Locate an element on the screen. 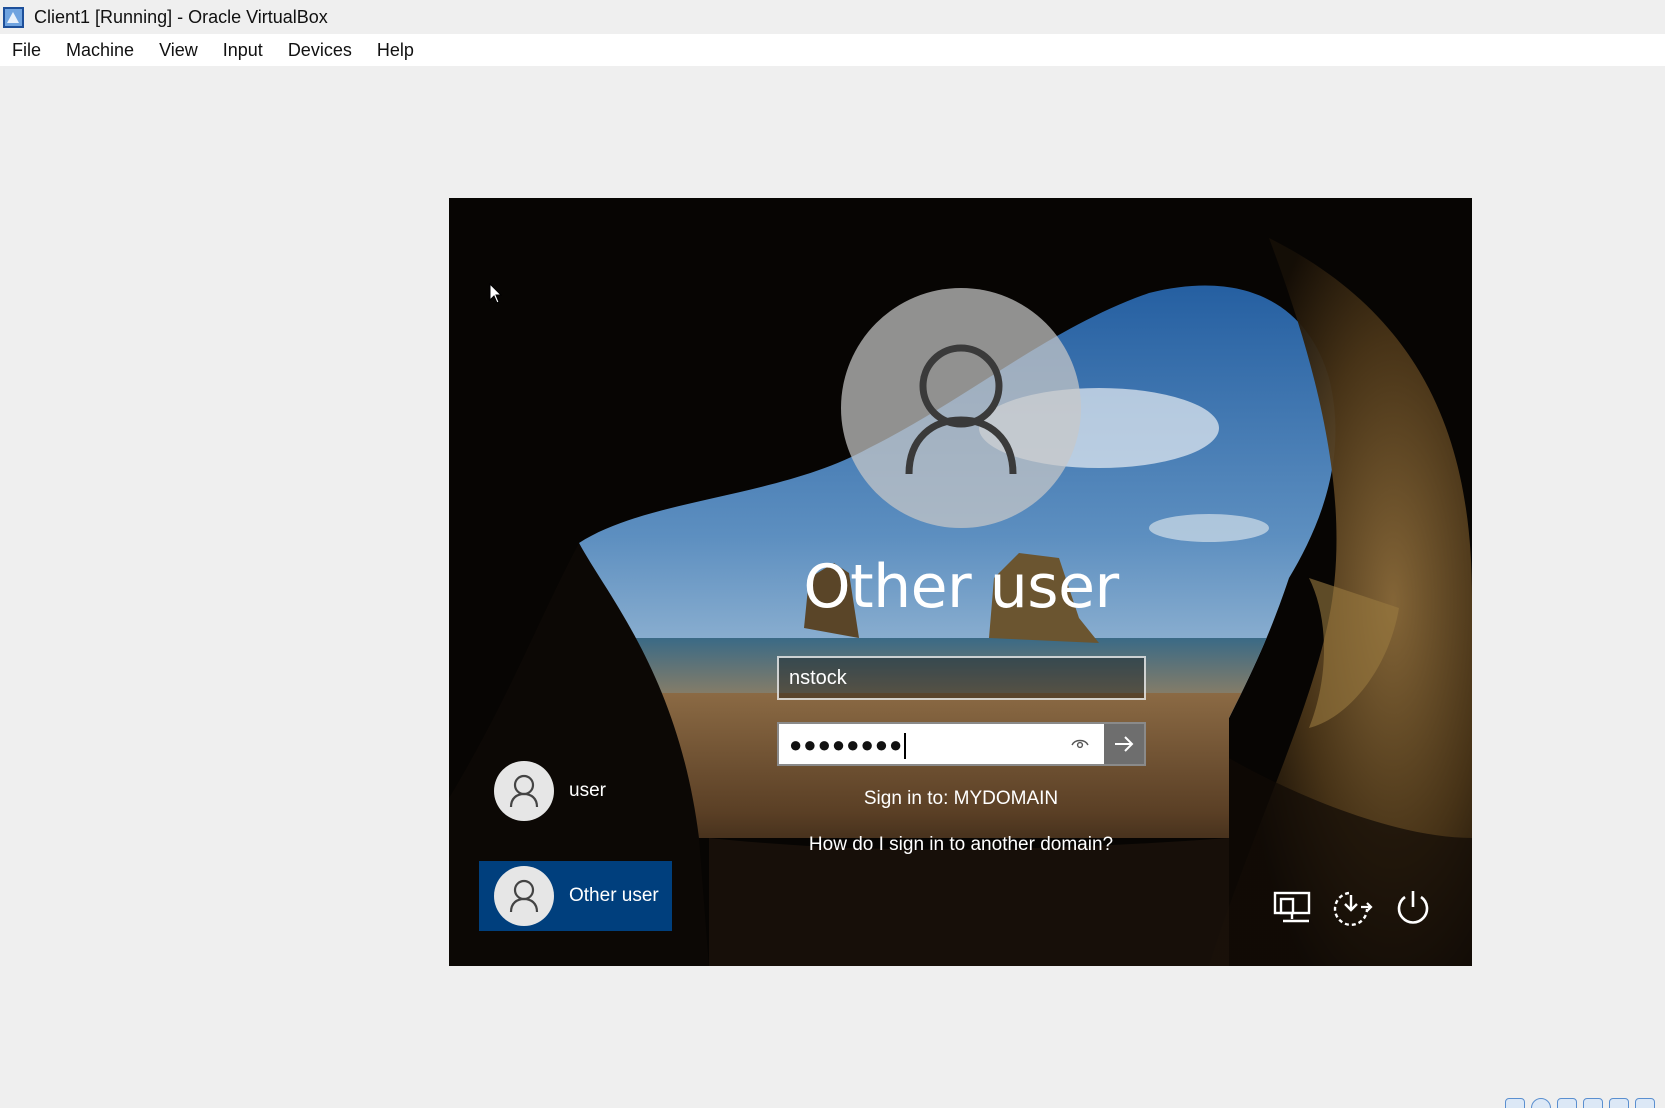 Image resolution: width=1665 pixels, height=1108 pixels. optical-drive-status-icon is located at coordinates (1541, 1103).